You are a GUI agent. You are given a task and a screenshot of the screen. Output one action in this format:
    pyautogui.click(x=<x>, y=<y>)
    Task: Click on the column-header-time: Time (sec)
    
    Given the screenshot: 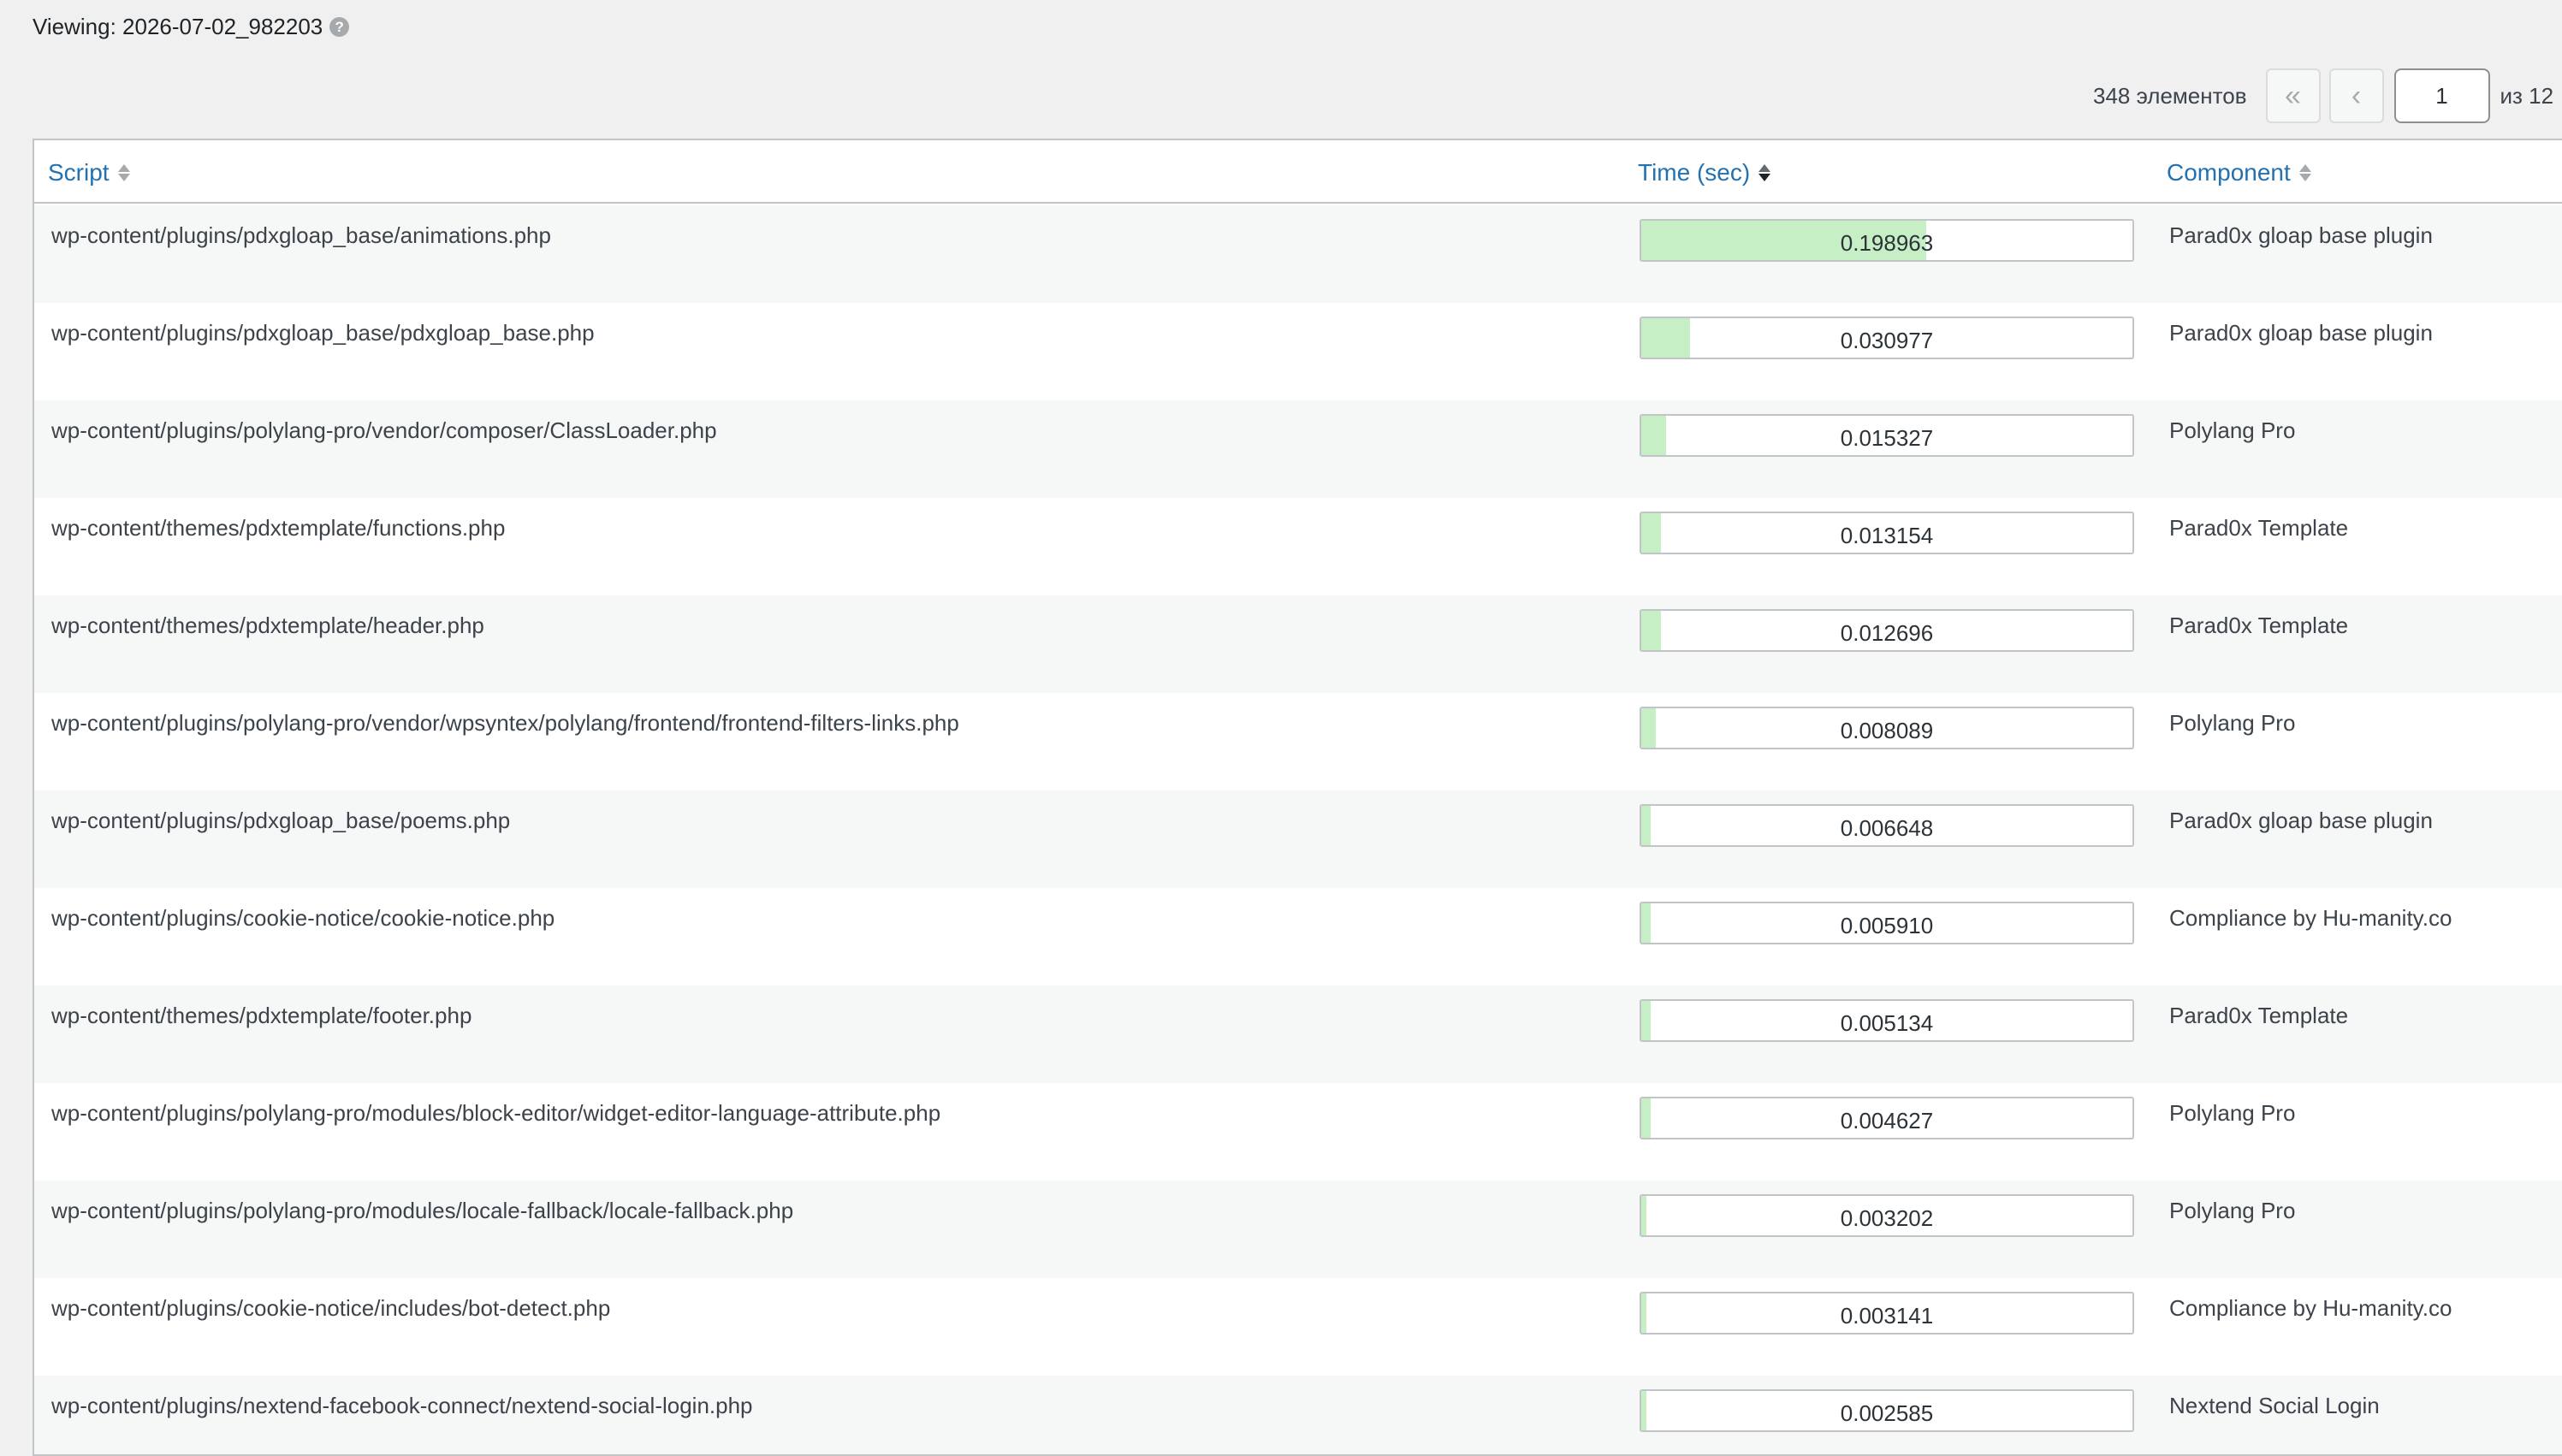 What is the action you would take?
    pyautogui.click(x=1704, y=172)
    